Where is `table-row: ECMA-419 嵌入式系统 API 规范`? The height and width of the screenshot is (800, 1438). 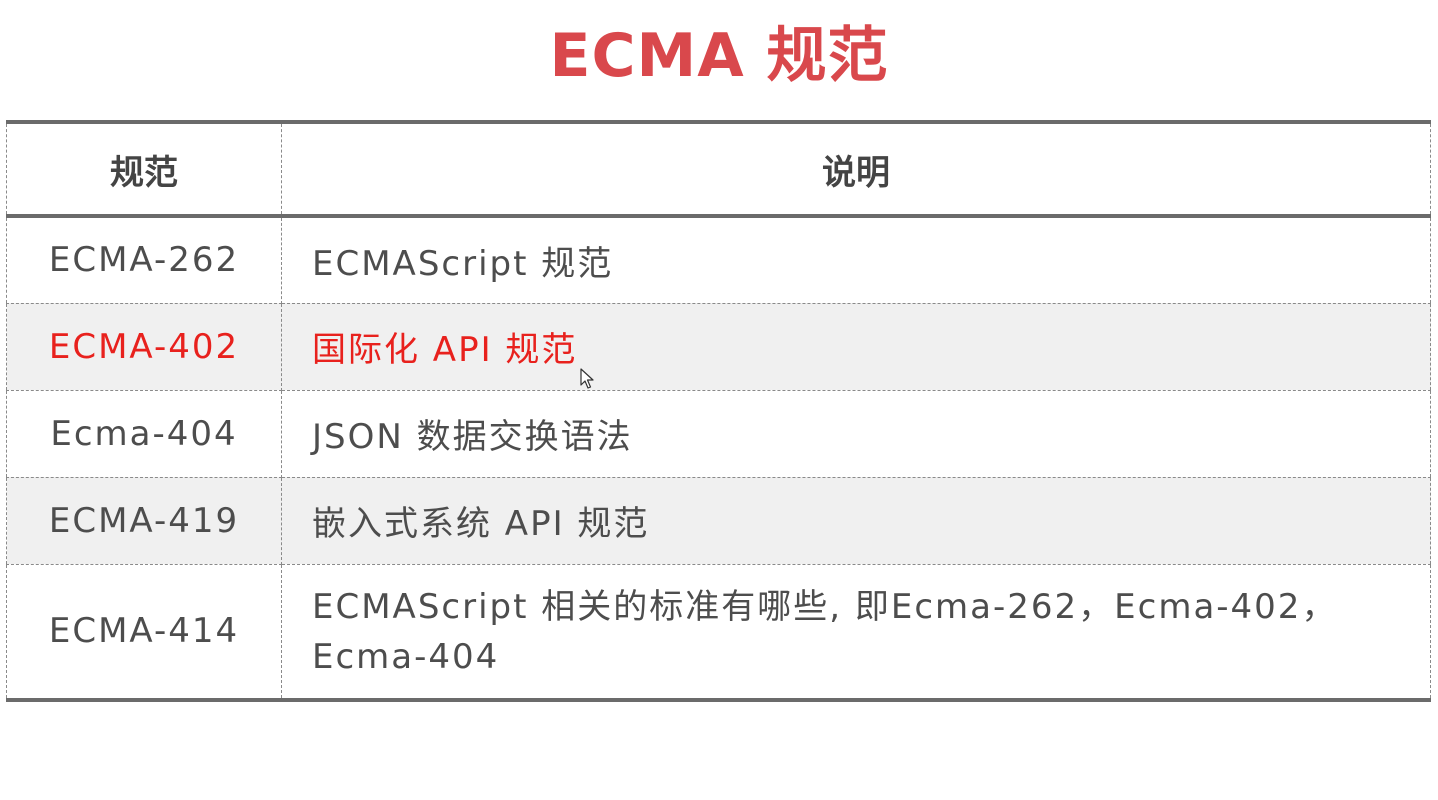
table-row: ECMA-419 嵌入式系统 API 规范 is located at coordinates (718, 521).